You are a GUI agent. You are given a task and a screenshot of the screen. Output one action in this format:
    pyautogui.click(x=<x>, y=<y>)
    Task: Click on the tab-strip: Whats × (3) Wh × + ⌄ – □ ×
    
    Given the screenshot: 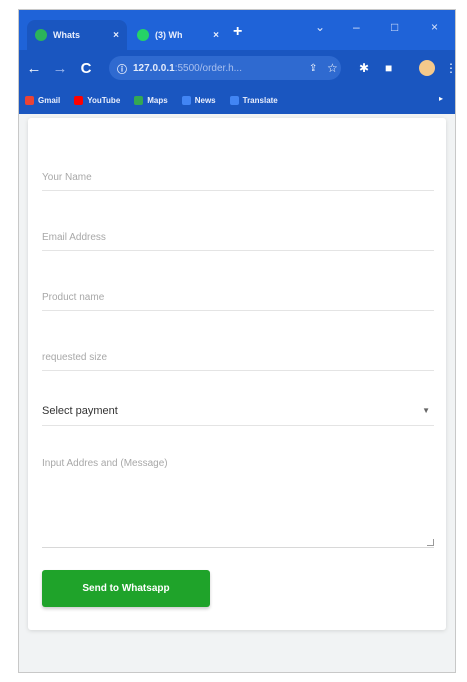 What is the action you would take?
    pyautogui.click(x=237, y=30)
    